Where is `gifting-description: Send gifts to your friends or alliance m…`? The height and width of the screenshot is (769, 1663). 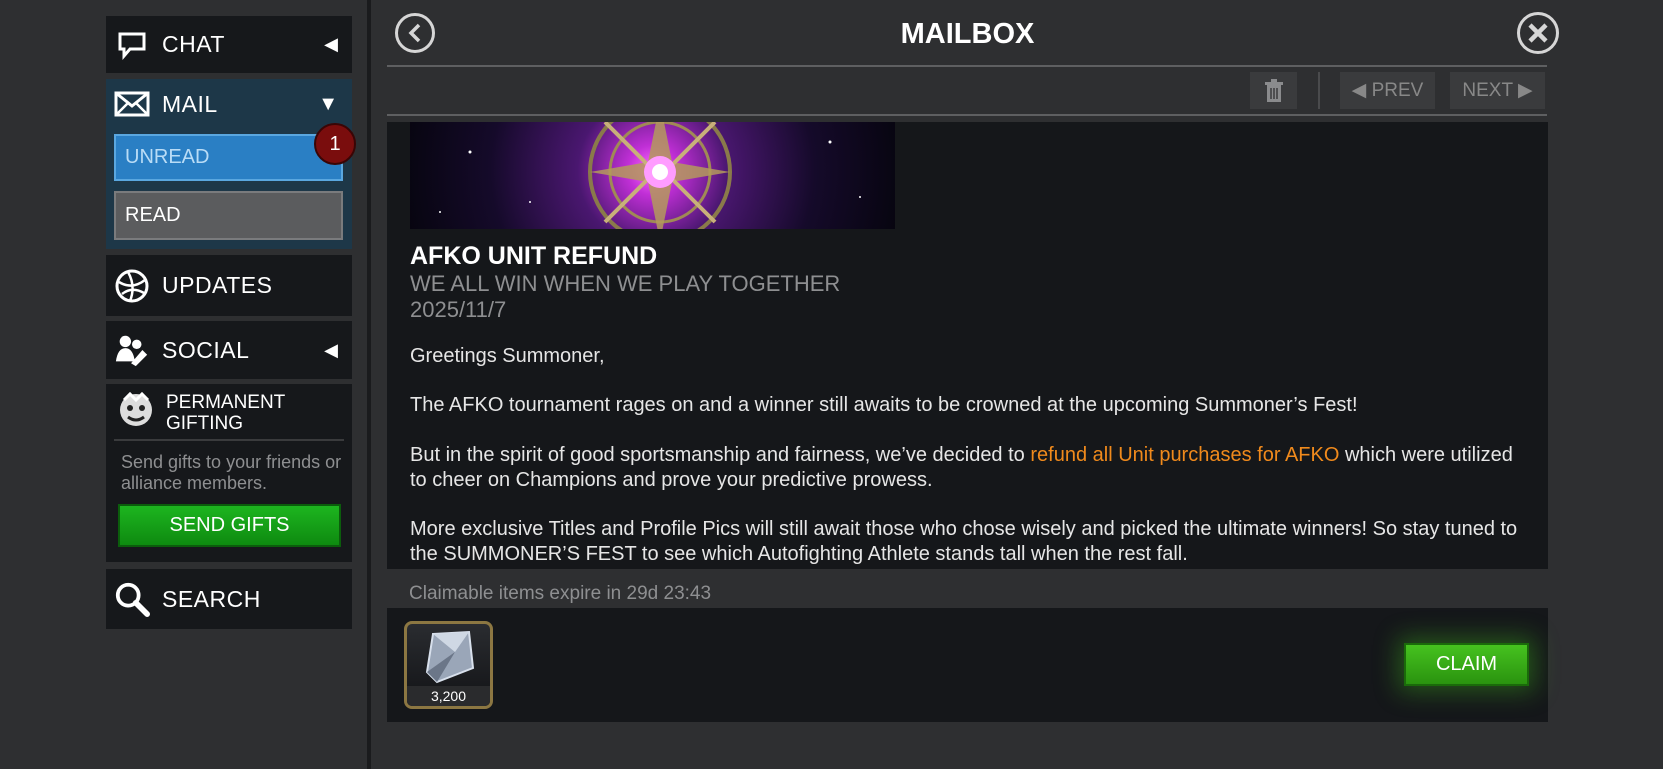
gifting-description: Send gifts to your friends or alliance m… is located at coordinates (231, 472).